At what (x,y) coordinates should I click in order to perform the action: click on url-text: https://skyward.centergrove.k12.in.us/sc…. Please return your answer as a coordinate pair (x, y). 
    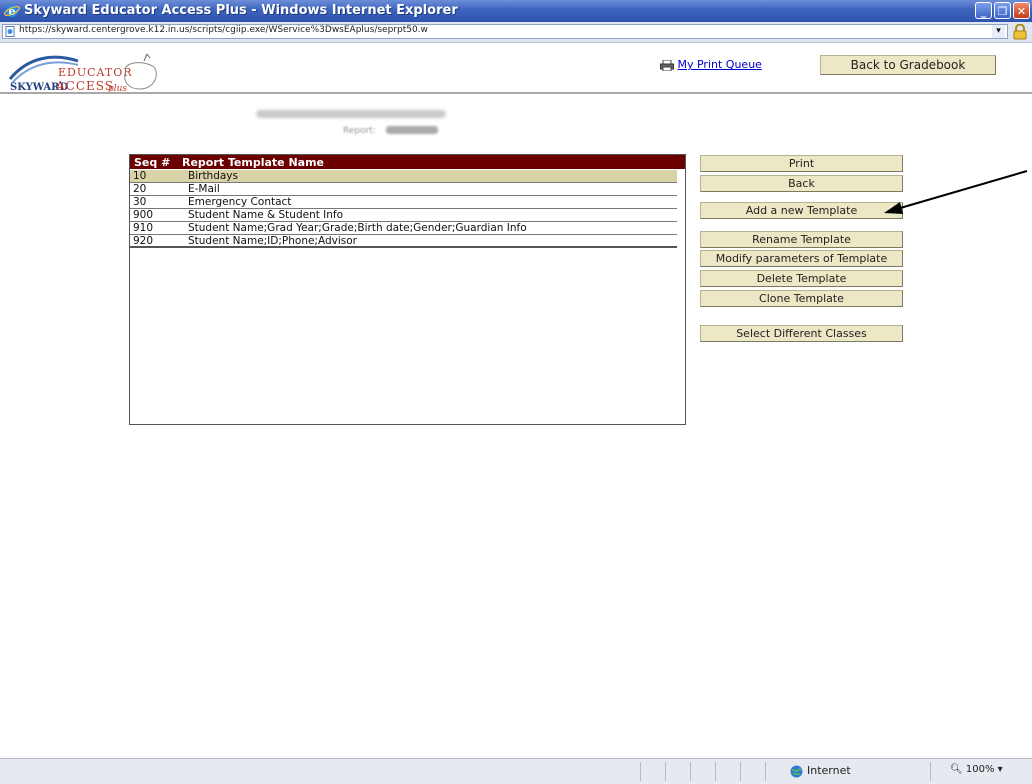
    Looking at the image, I should click on (223, 30).